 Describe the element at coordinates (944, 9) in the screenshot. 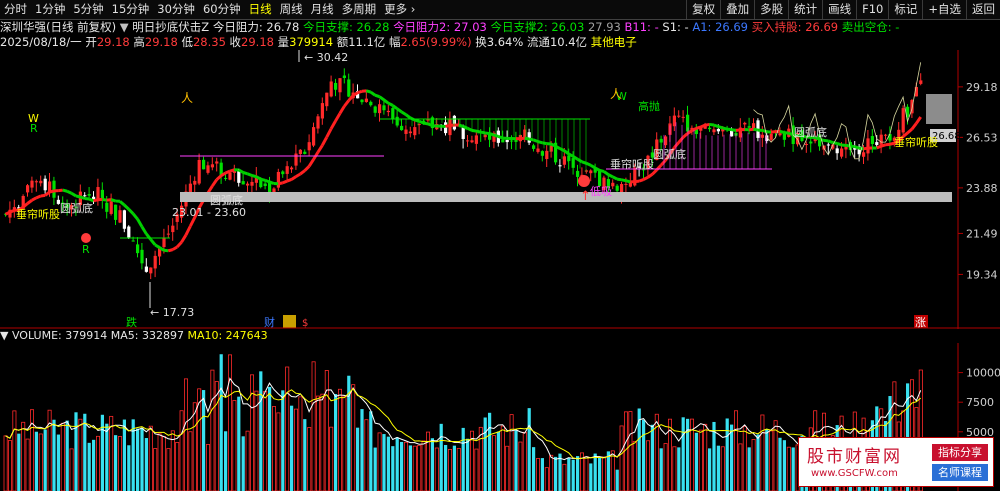

I see `toolbar-button-7: +自选` at that location.